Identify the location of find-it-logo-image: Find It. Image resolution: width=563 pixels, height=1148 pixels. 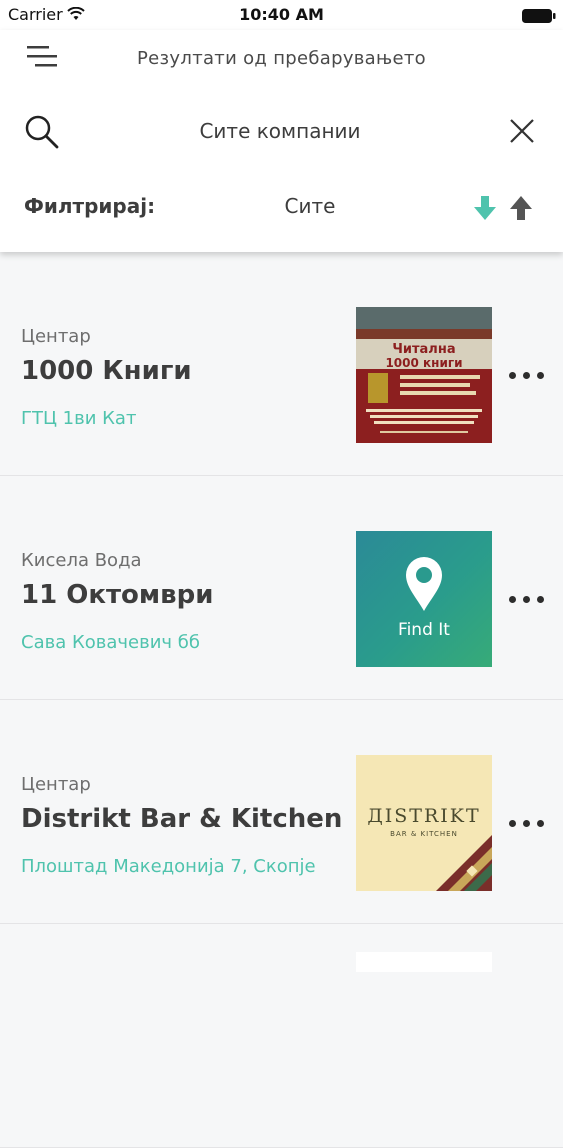
(424, 599).